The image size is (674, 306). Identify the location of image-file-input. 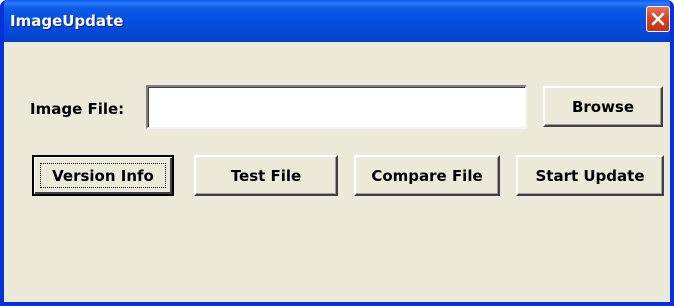
(336, 107).